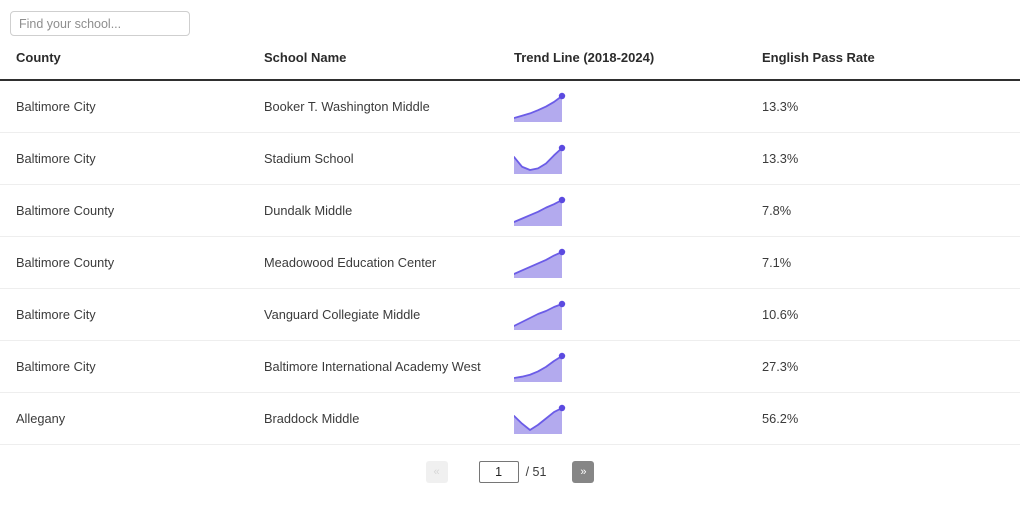 This screenshot has height=506, width=1020. I want to click on pagination: « / 51 », so click(510, 472).